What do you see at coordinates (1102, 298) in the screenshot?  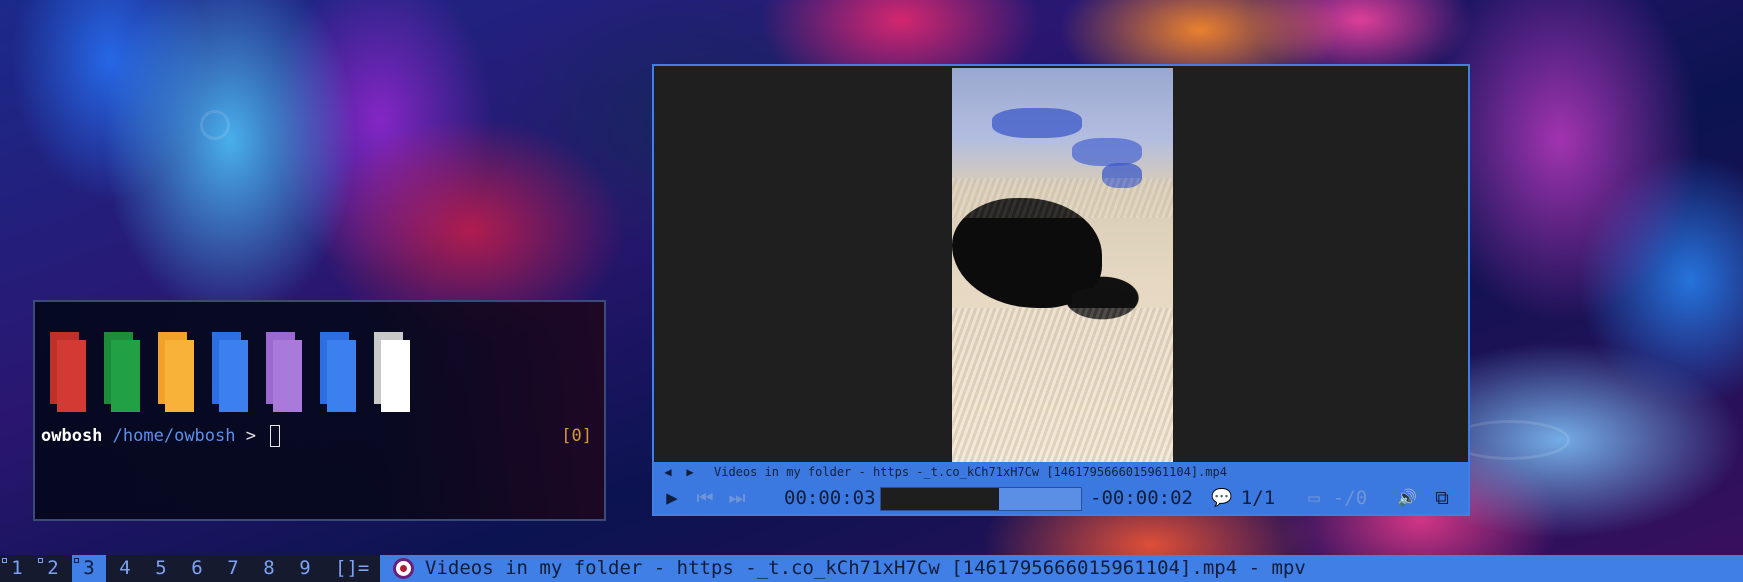 I see `video-cat-paw` at bounding box center [1102, 298].